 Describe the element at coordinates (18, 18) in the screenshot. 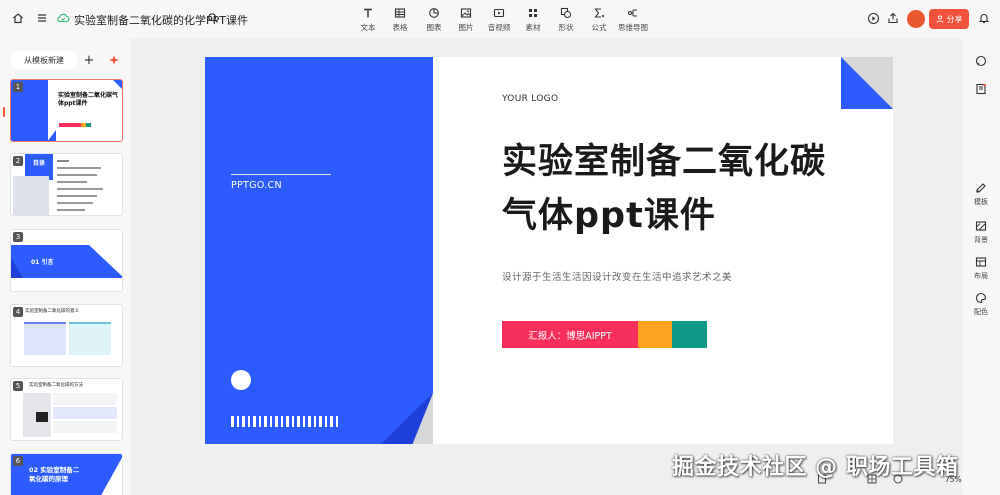

I see `home-icon` at that location.